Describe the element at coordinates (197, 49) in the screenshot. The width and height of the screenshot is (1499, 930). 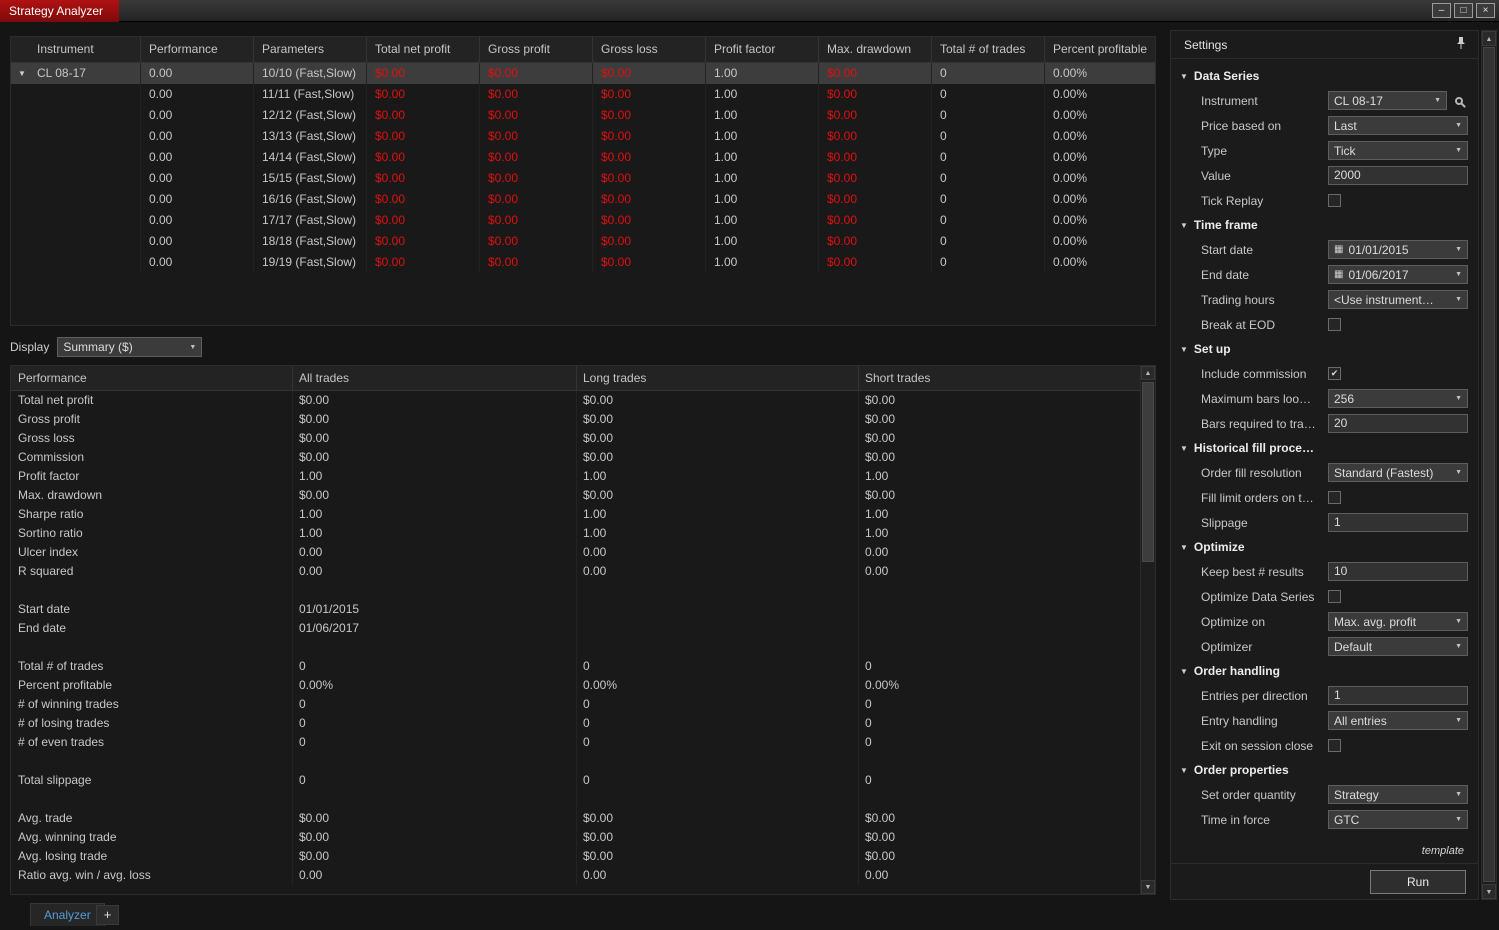
I see `results-column-header-performance: Performance` at that location.